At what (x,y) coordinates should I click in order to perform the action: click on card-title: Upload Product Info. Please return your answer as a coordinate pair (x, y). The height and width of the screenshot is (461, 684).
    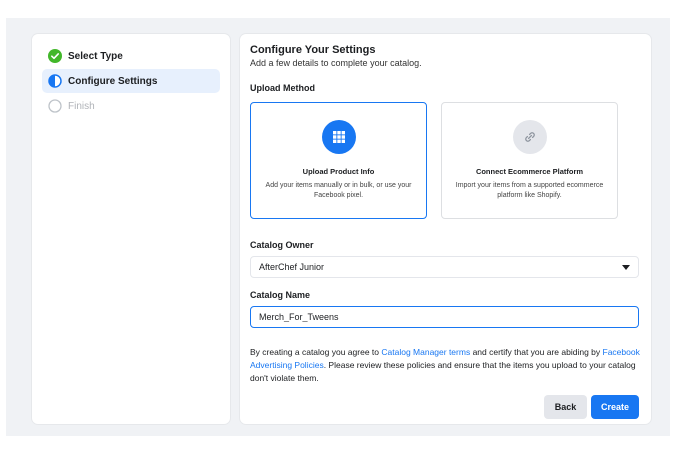
    Looking at the image, I should click on (338, 171).